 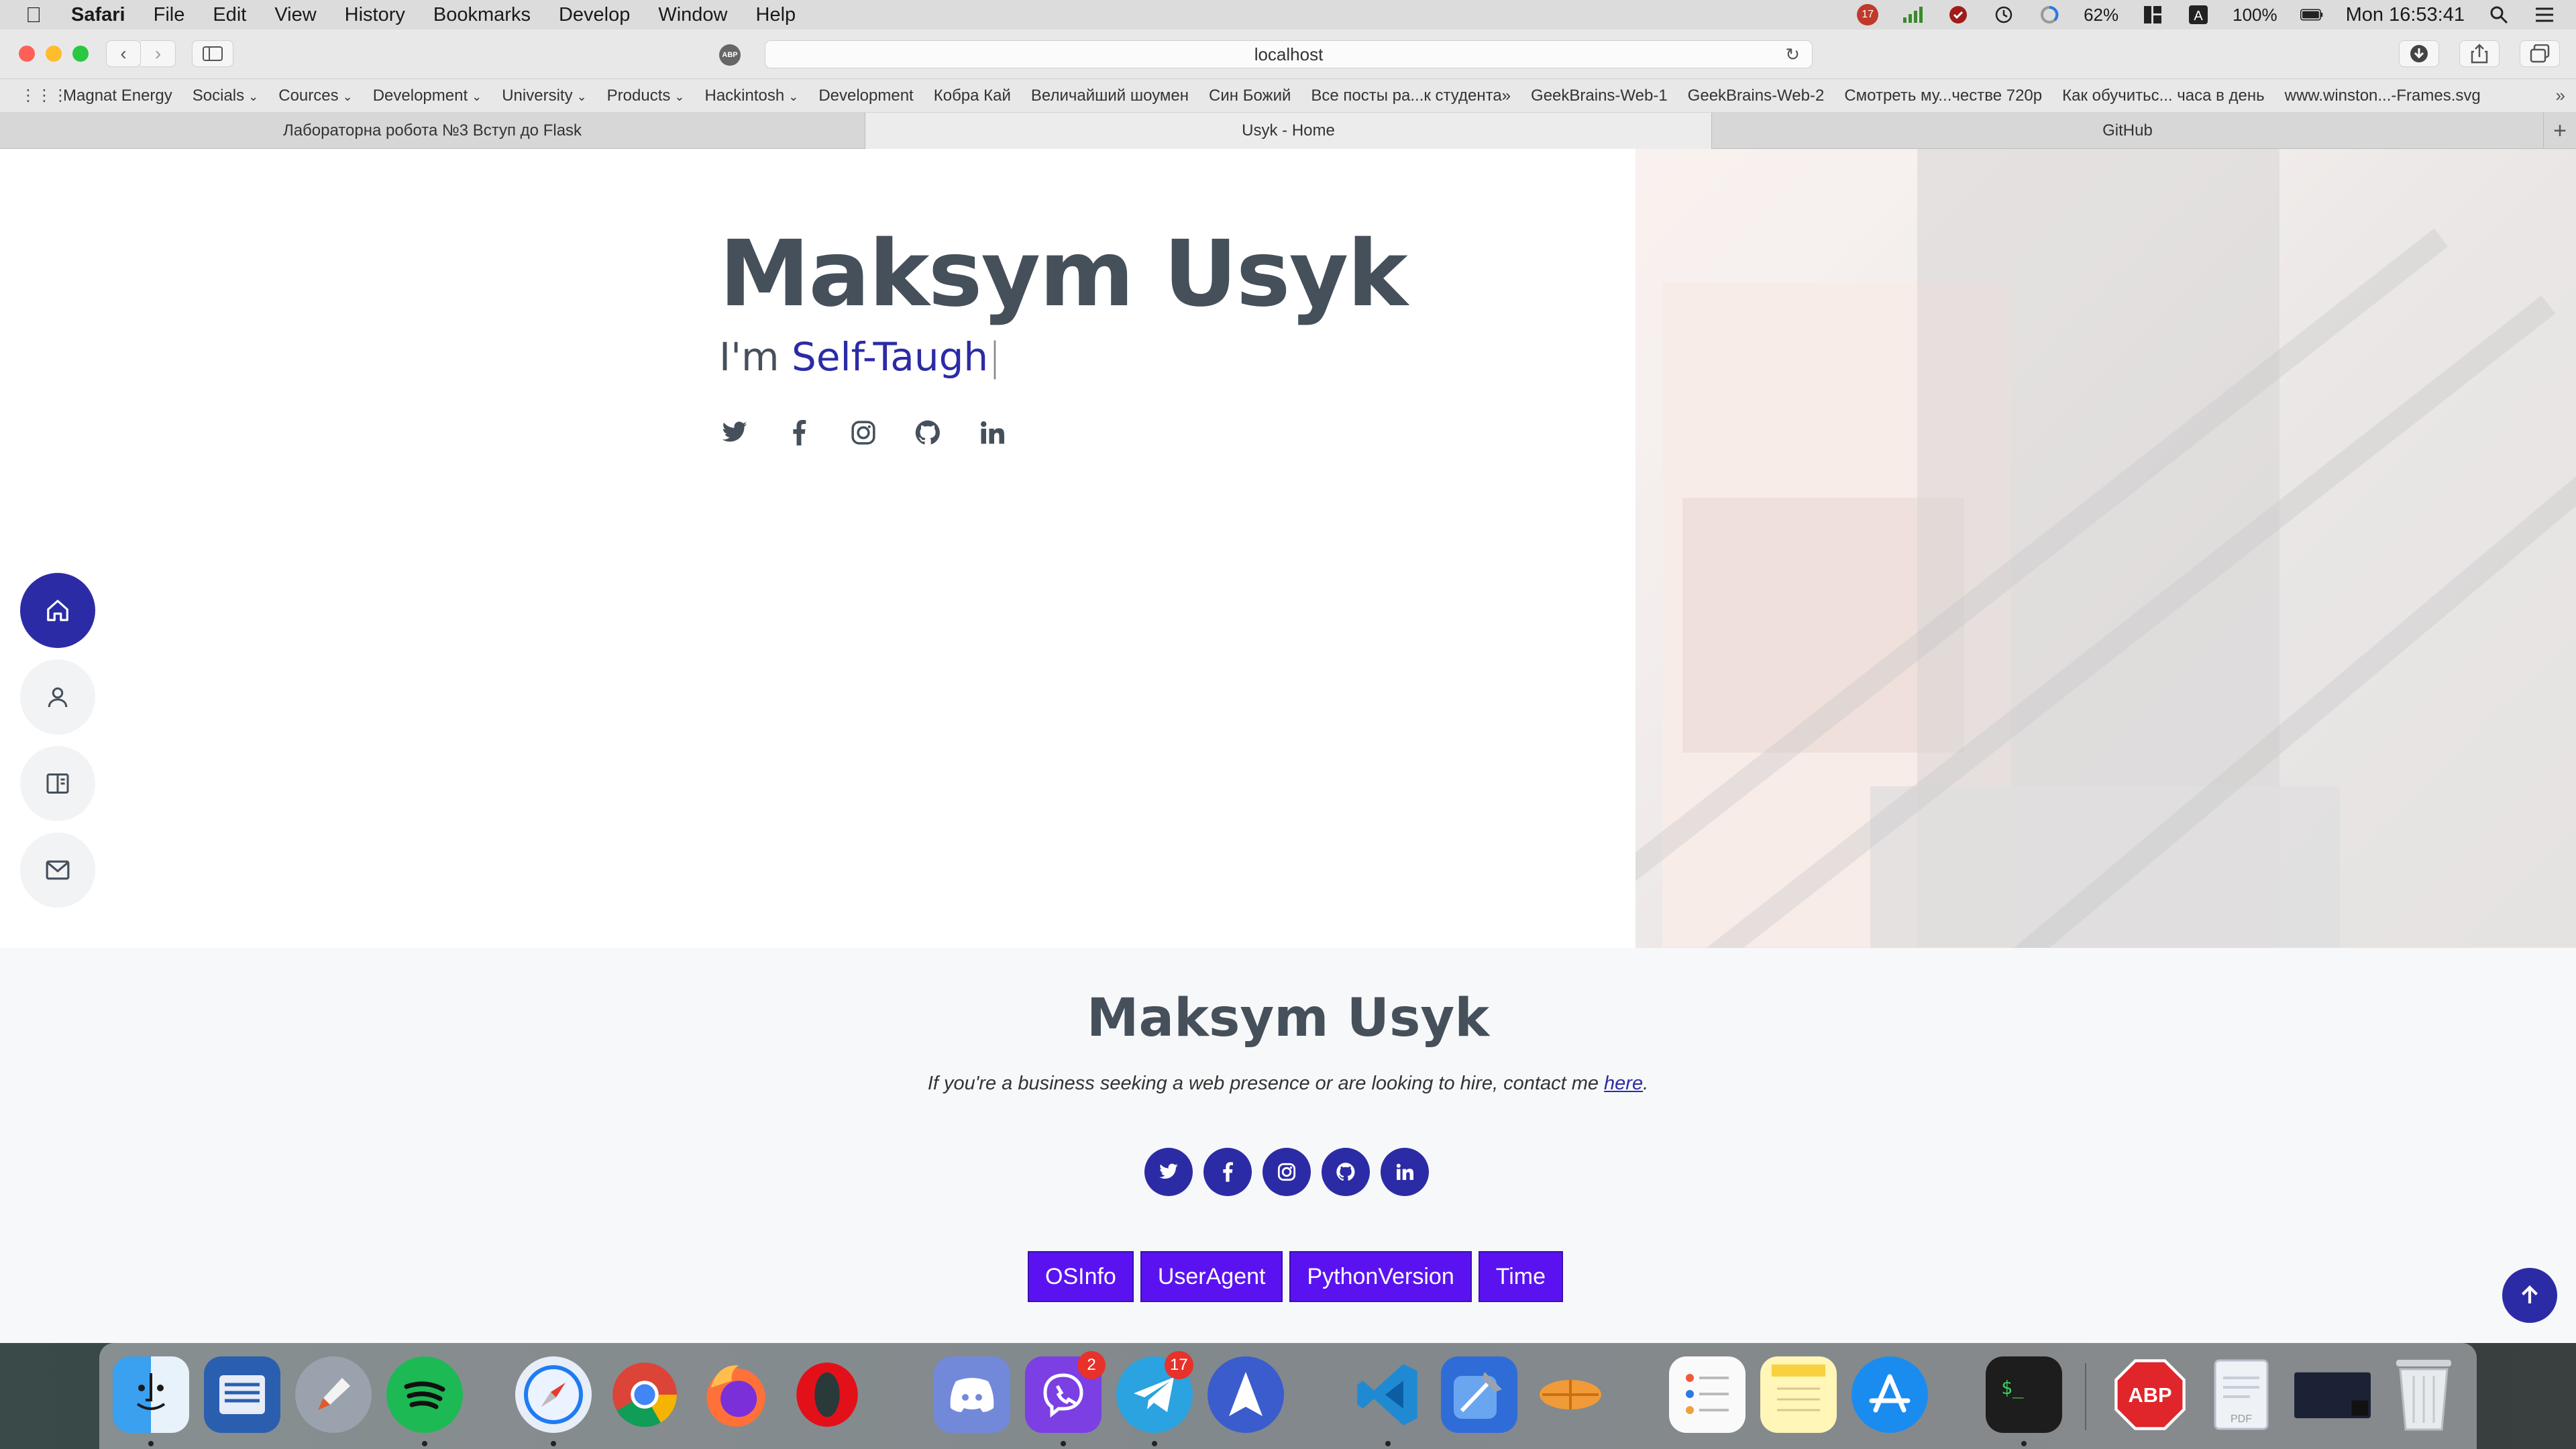 I want to click on favorite-item: Кобра Кай, so click(x=972, y=96).